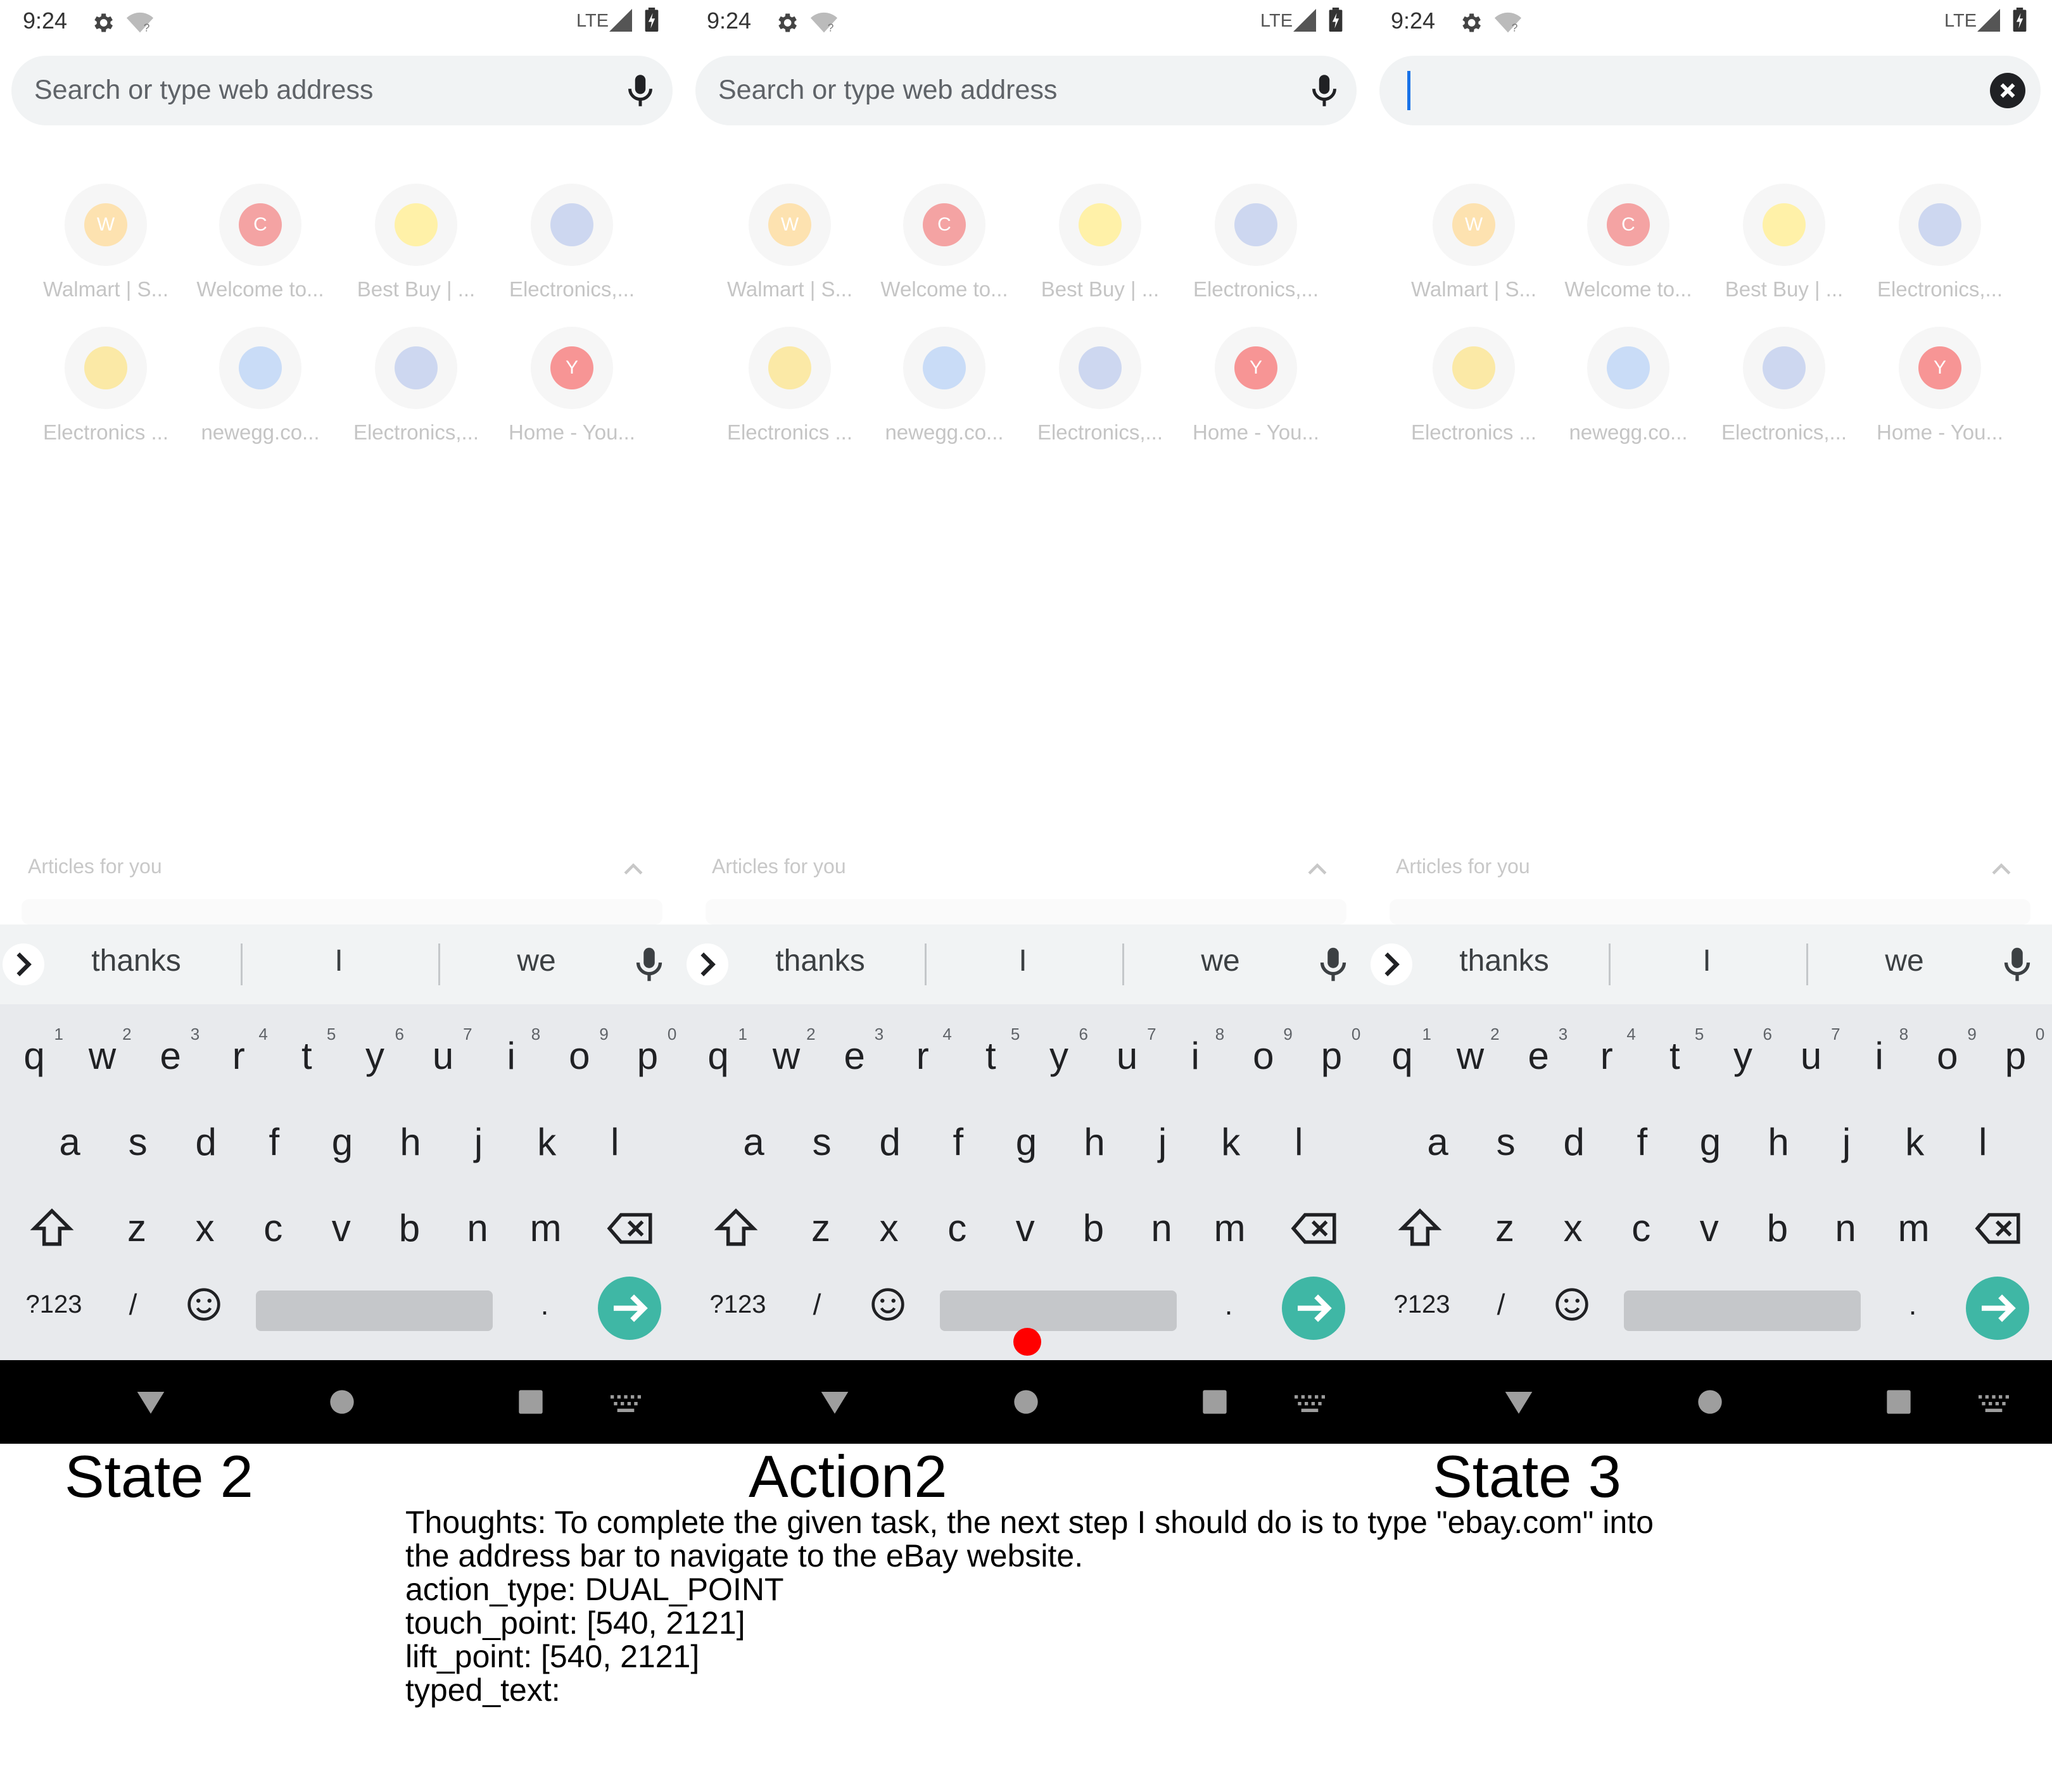  What do you see at coordinates (1163, 1142) in the screenshot?
I see `key-j: j` at bounding box center [1163, 1142].